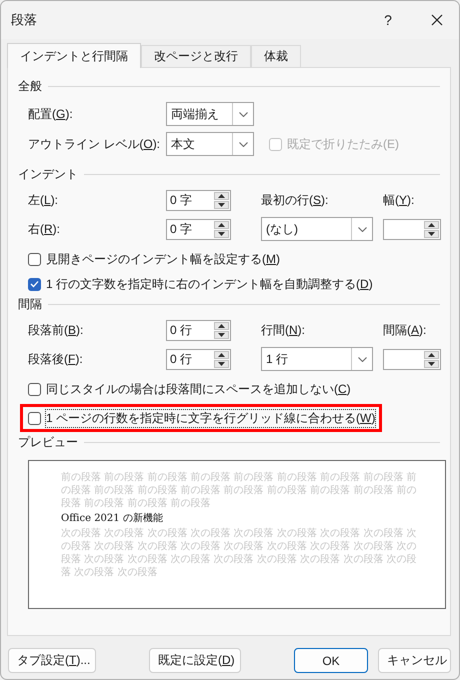  What do you see at coordinates (163, 259) in the screenshot?
I see `checkbox-label: 見開きページのインデント幅を設定する(M)` at bounding box center [163, 259].